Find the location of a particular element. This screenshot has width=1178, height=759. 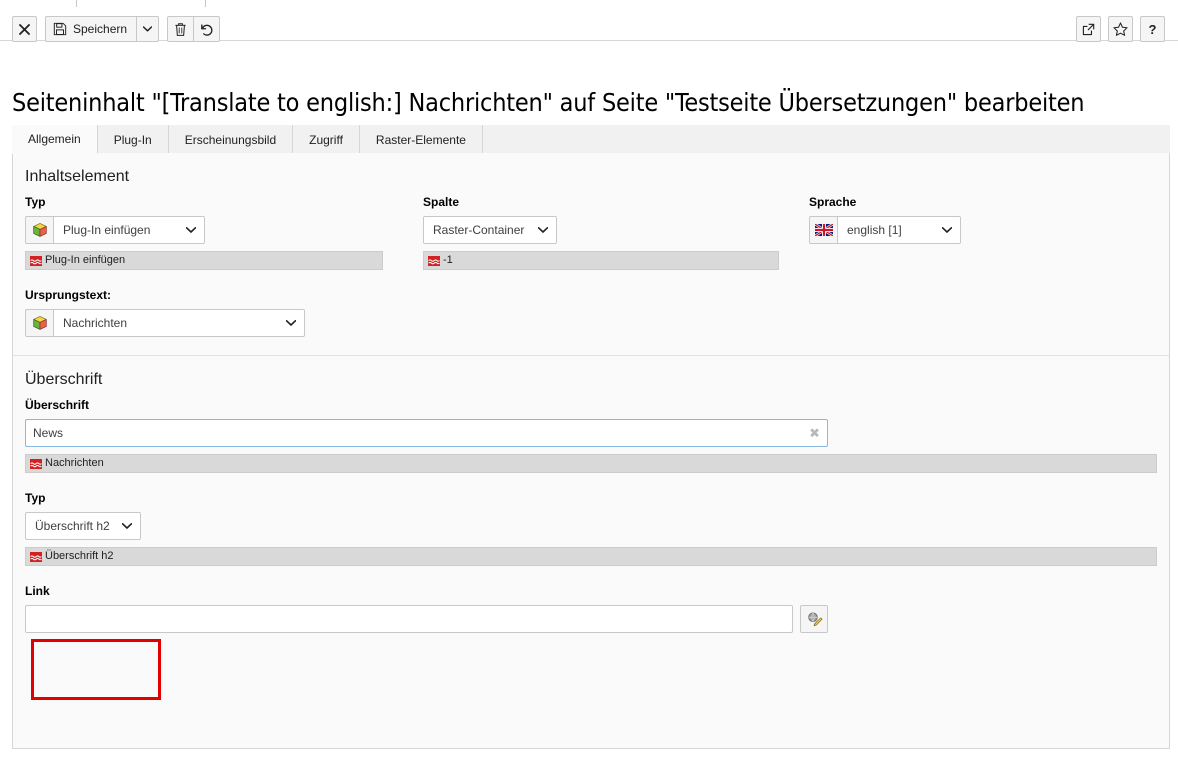

link-input-wrap is located at coordinates (409, 619).